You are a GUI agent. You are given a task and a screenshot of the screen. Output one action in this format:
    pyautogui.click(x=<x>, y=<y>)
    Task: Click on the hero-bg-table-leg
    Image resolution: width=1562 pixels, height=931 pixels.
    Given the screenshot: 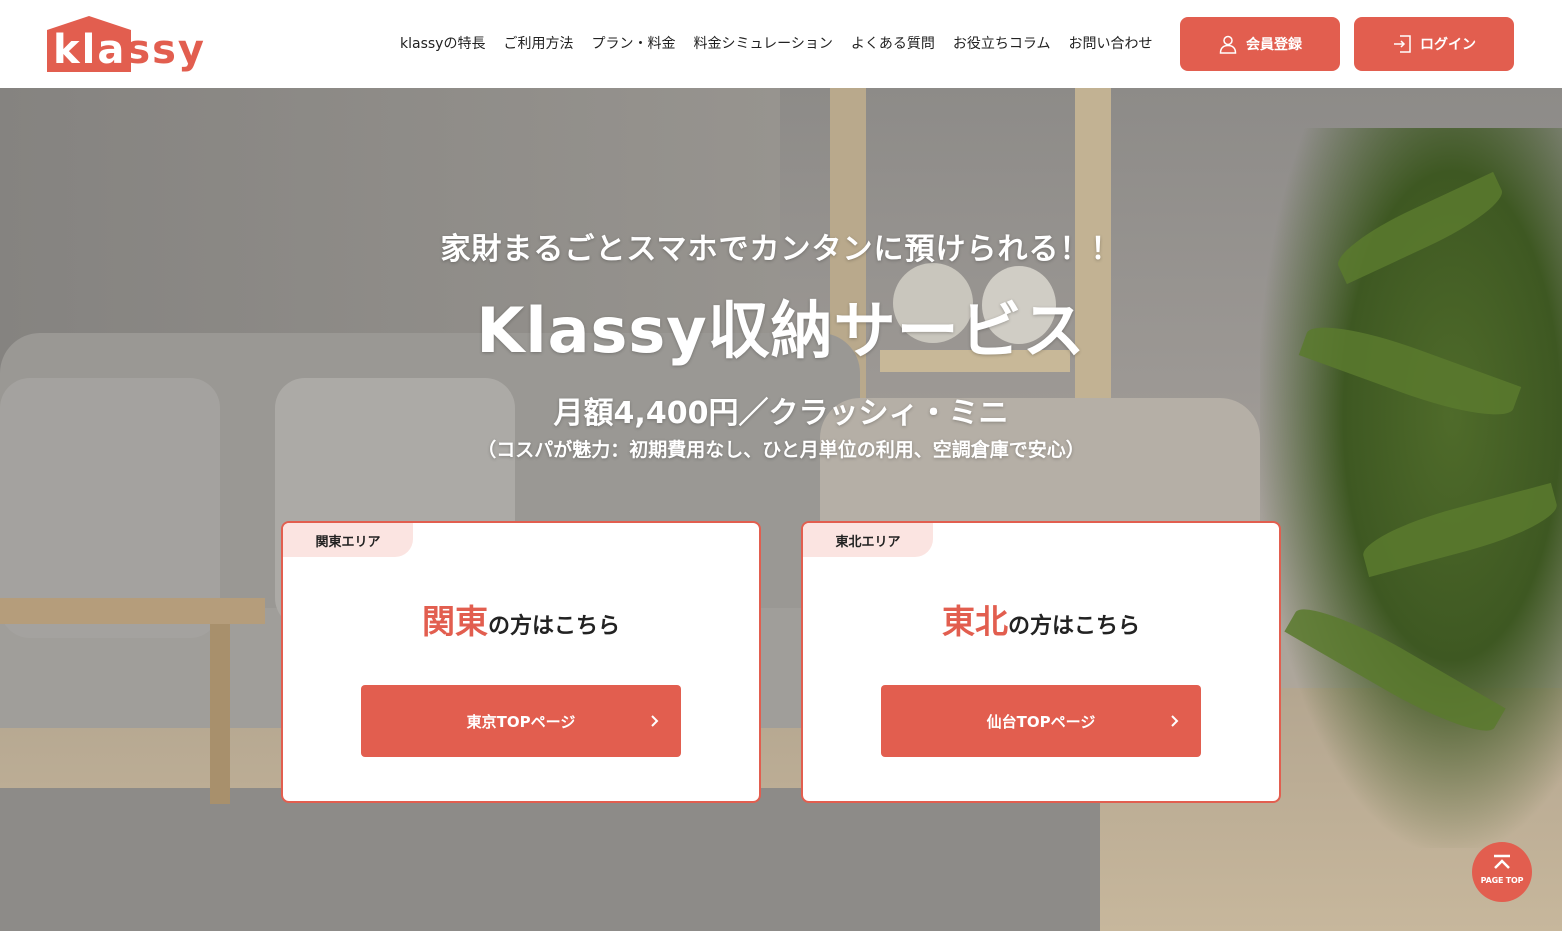 What is the action you would take?
    pyautogui.click(x=220, y=714)
    